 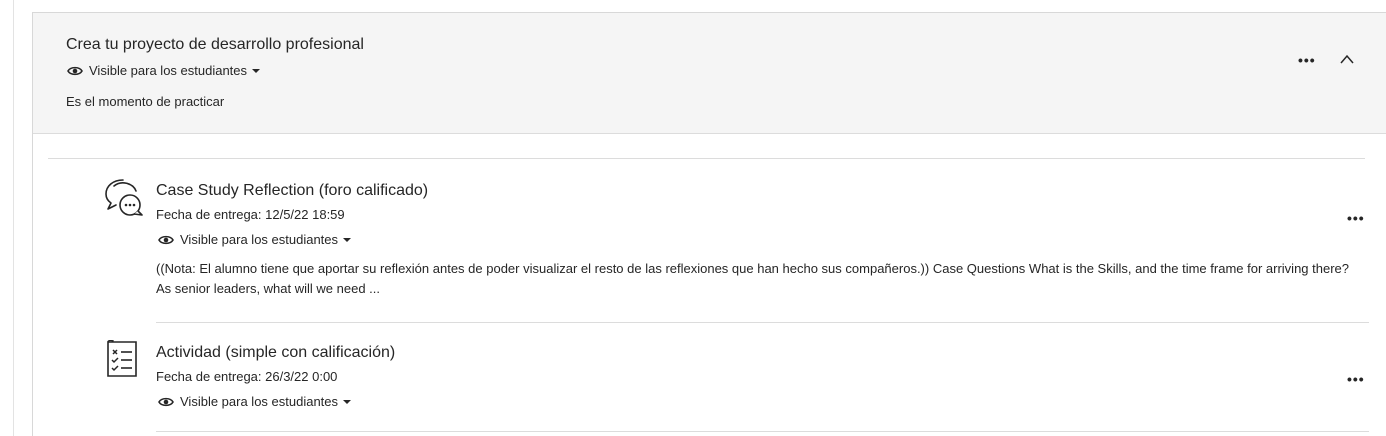 What do you see at coordinates (292, 191) in the screenshot?
I see `item-title-case-study: Case Study Reflection (foro calificado)` at bounding box center [292, 191].